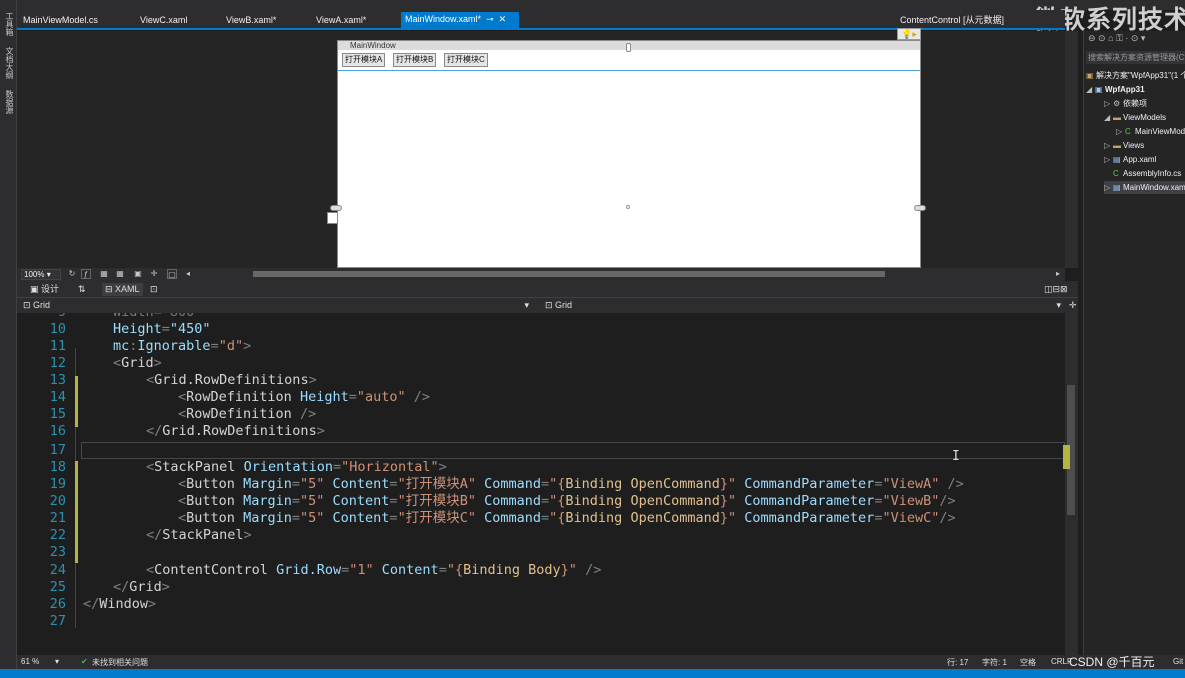  I want to click on tab-mainviewmodel: MainViewModel.cs, so click(60, 20).